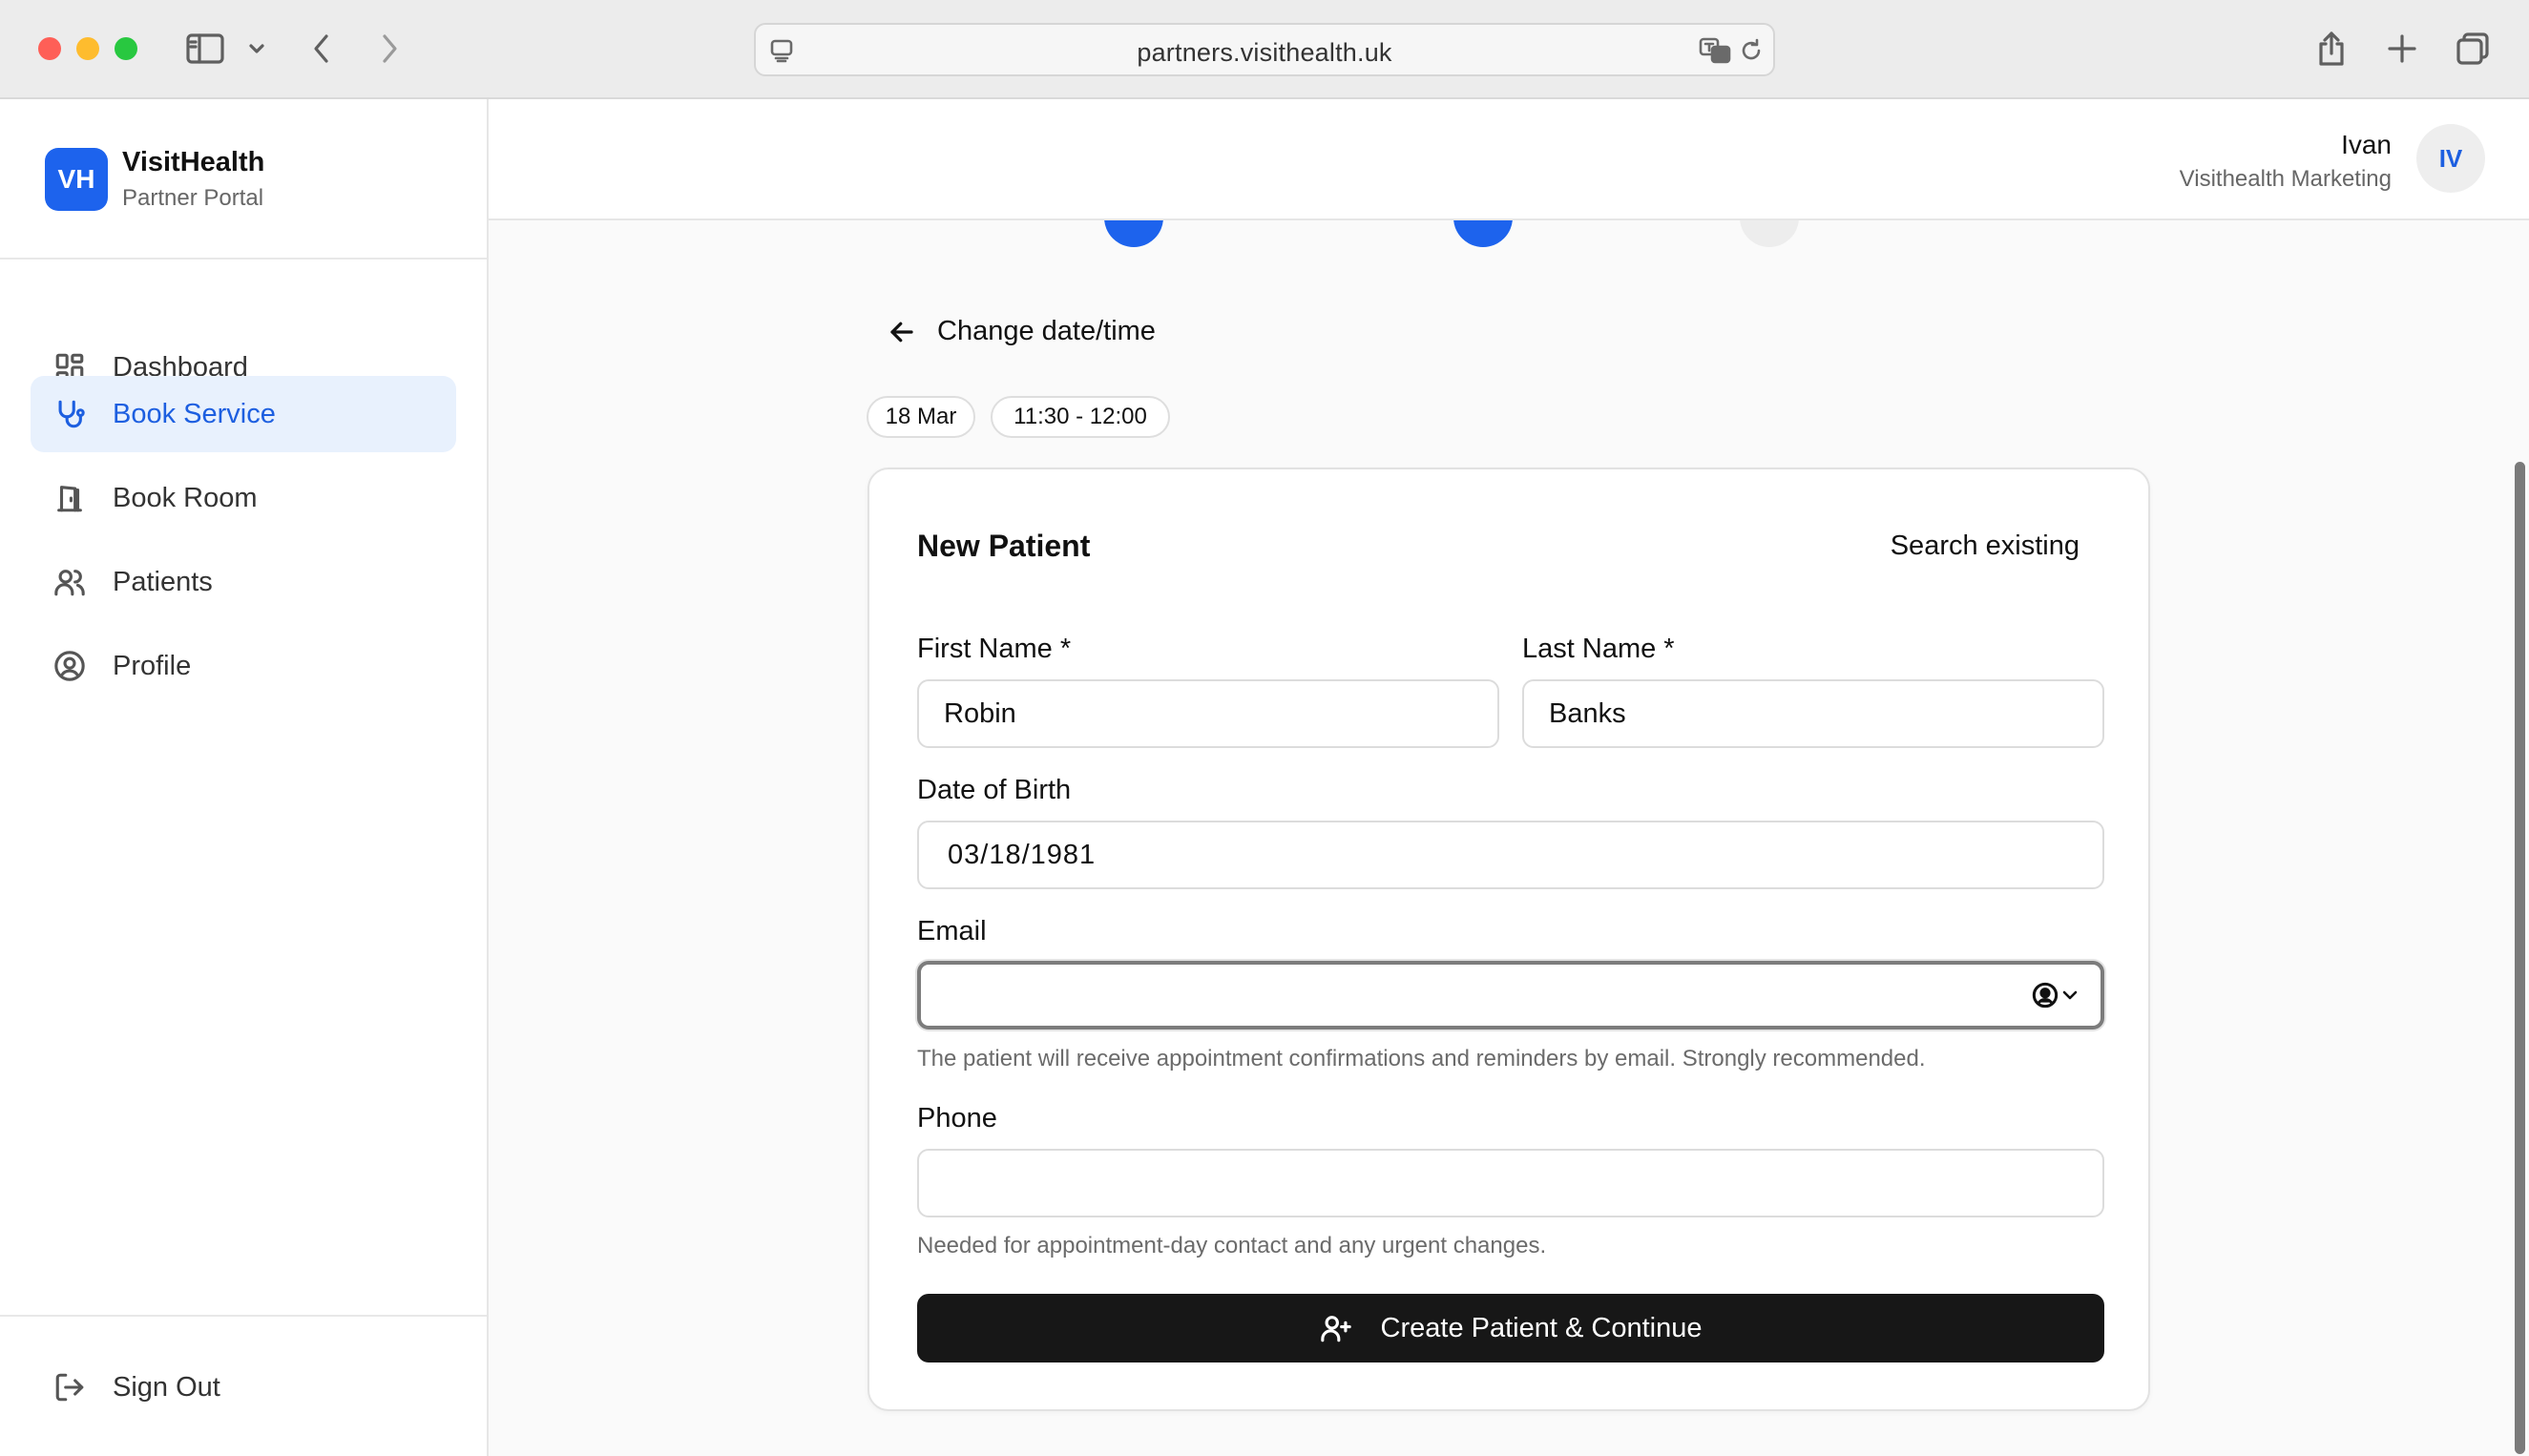 The image size is (2529, 1456). What do you see at coordinates (1715, 51) in the screenshot?
I see `translate-icon` at bounding box center [1715, 51].